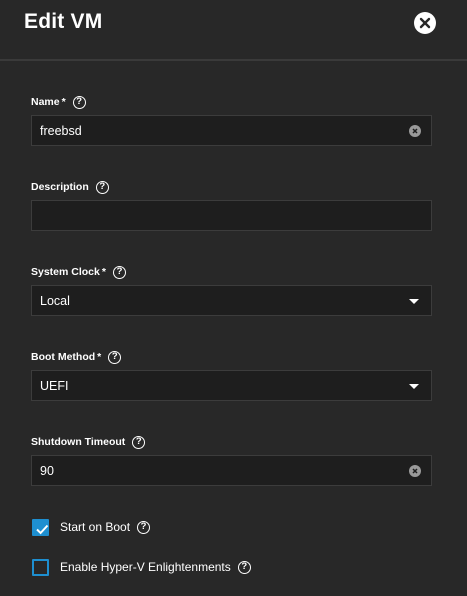 This screenshot has height=596, width=467. What do you see at coordinates (95, 527) in the screenshot?
I see `start-on-boot-label: Start on Boot` at bounding box center [95, 527].